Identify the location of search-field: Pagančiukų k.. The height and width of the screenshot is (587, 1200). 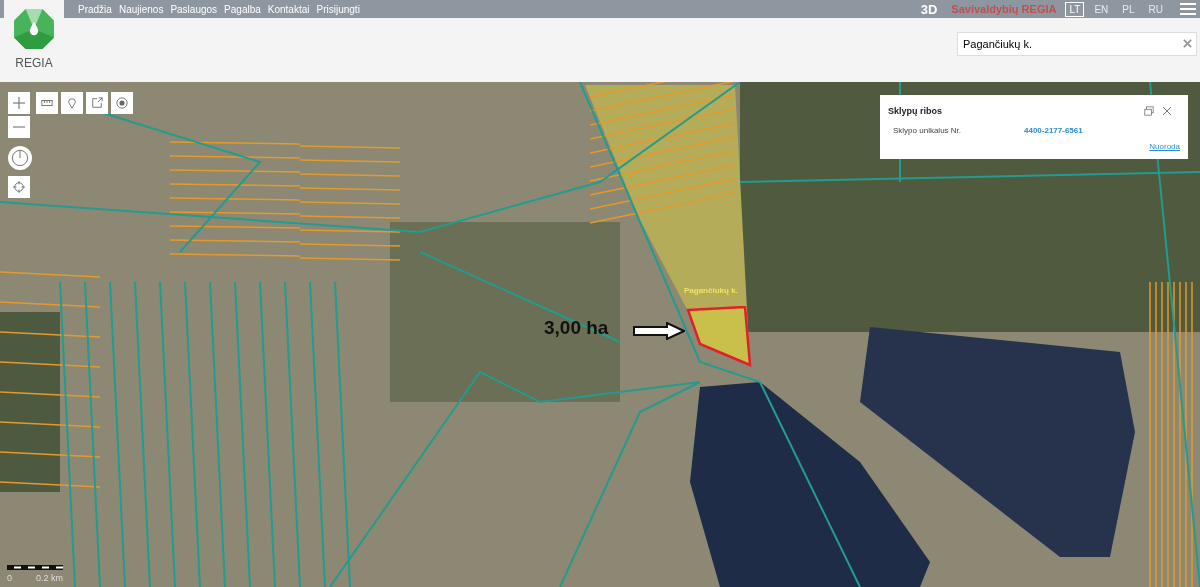
(1077, 44).